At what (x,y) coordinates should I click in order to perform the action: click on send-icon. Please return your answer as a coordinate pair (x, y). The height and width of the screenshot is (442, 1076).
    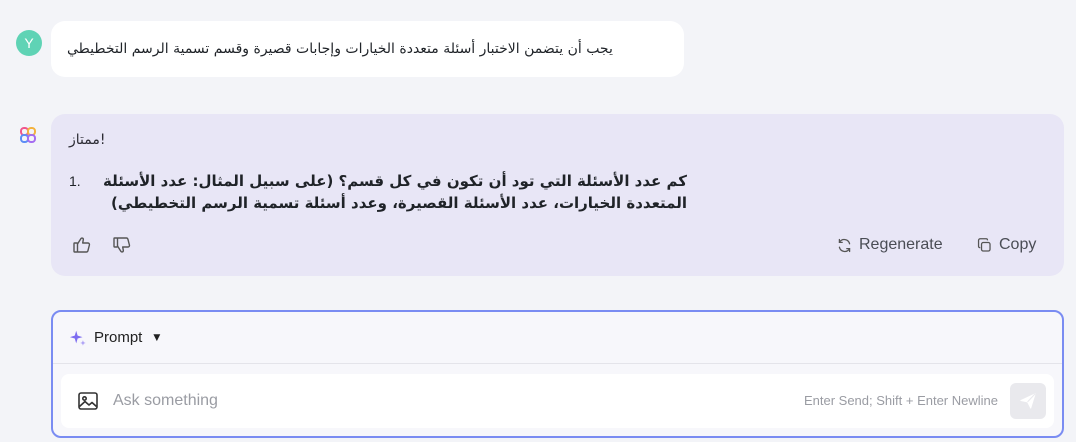
    Looking at the image, I should click on (1028, 401).